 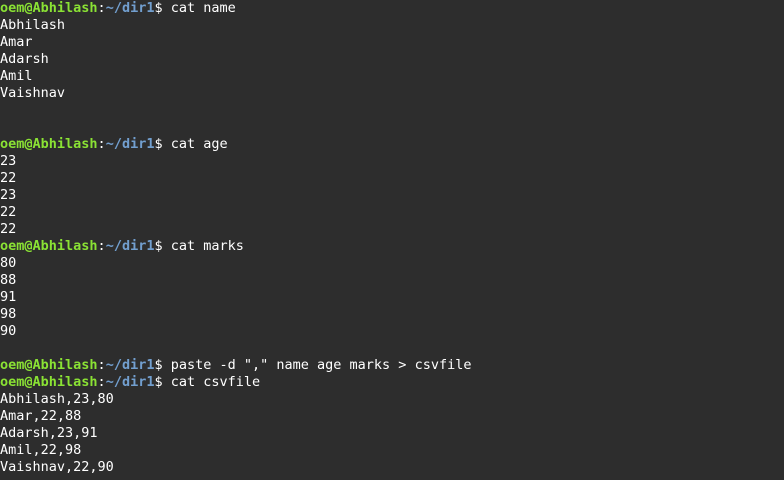 I want to click on output-line: Amil, so click(x=392, y=76).